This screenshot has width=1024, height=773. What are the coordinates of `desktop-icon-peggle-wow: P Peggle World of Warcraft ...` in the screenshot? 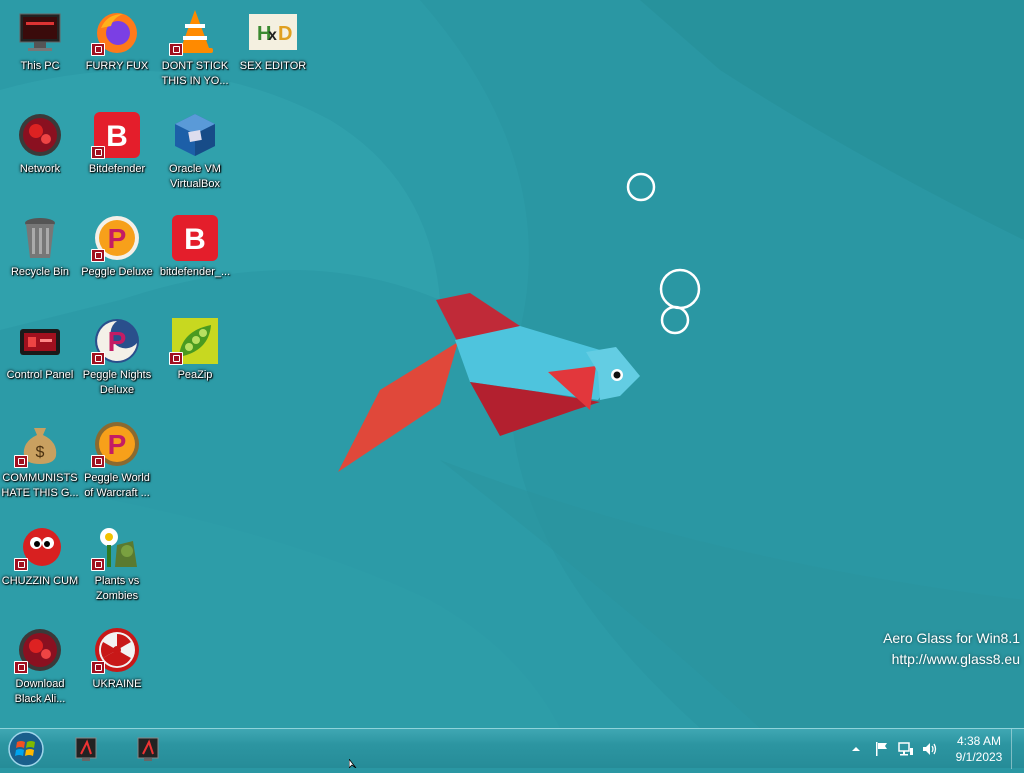 It's located at (117, 462).